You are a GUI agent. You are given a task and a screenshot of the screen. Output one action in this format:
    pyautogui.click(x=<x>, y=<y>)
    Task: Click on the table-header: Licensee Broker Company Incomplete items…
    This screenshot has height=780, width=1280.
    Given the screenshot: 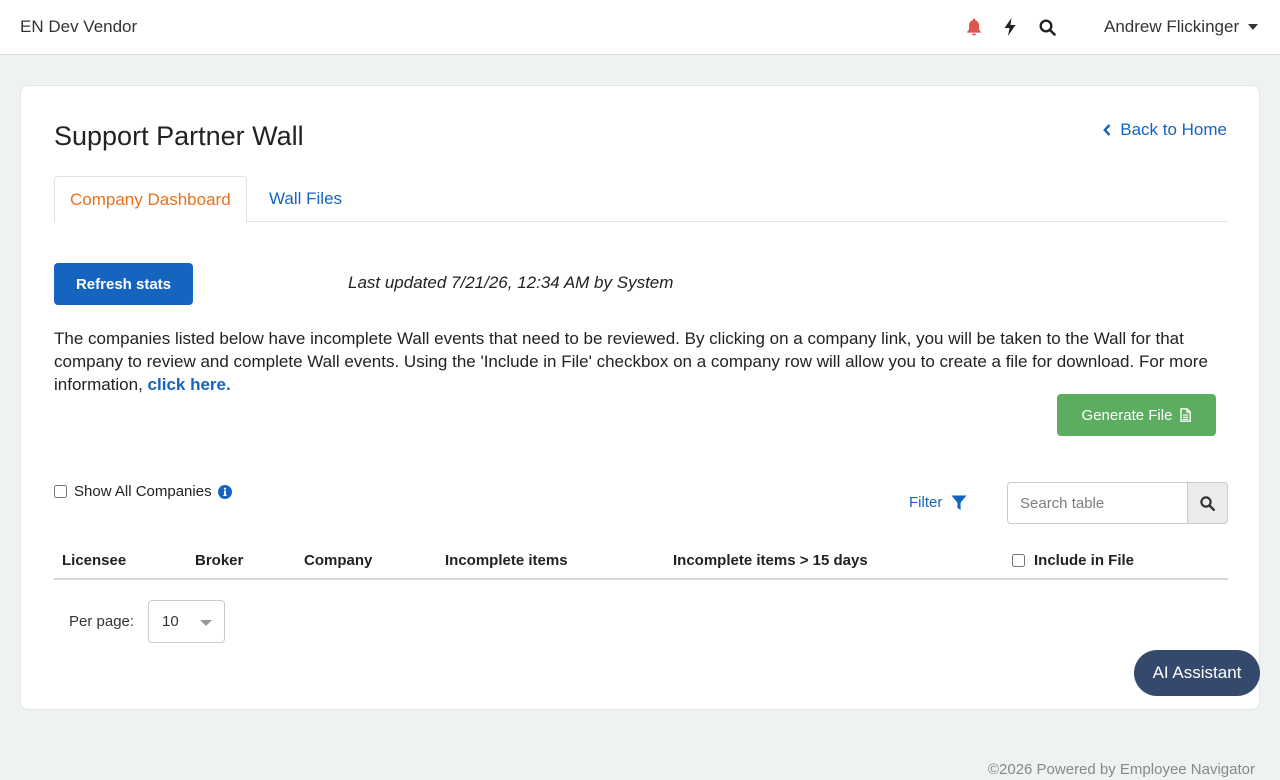 What is the action you would take?
    pyautogui.click(x=641, y=562)
    